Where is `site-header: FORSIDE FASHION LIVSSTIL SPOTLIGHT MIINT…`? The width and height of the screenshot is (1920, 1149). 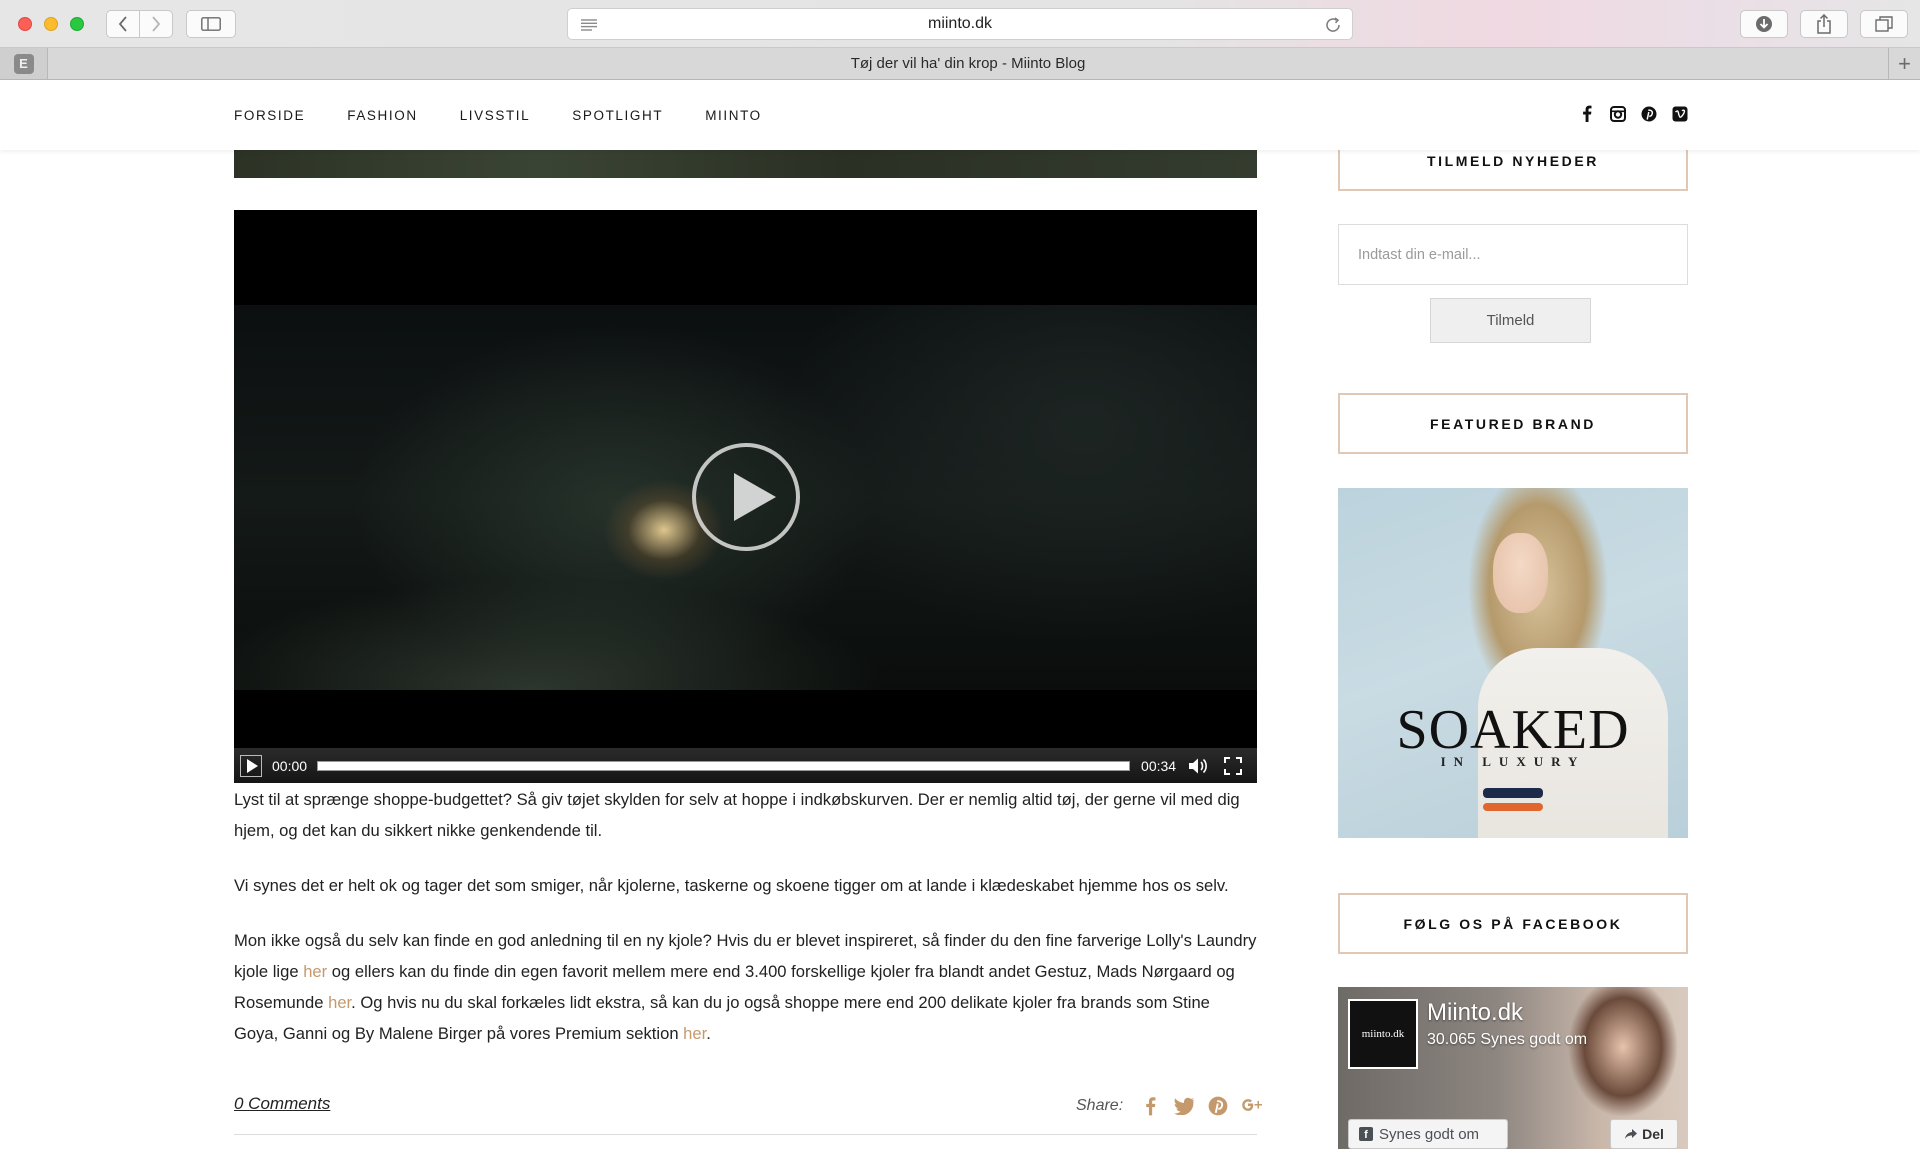 site-header: FORSIDE FASHION LIVSSTIL SPOTLIGHT MIINT… is located at coordinates (960, 115).